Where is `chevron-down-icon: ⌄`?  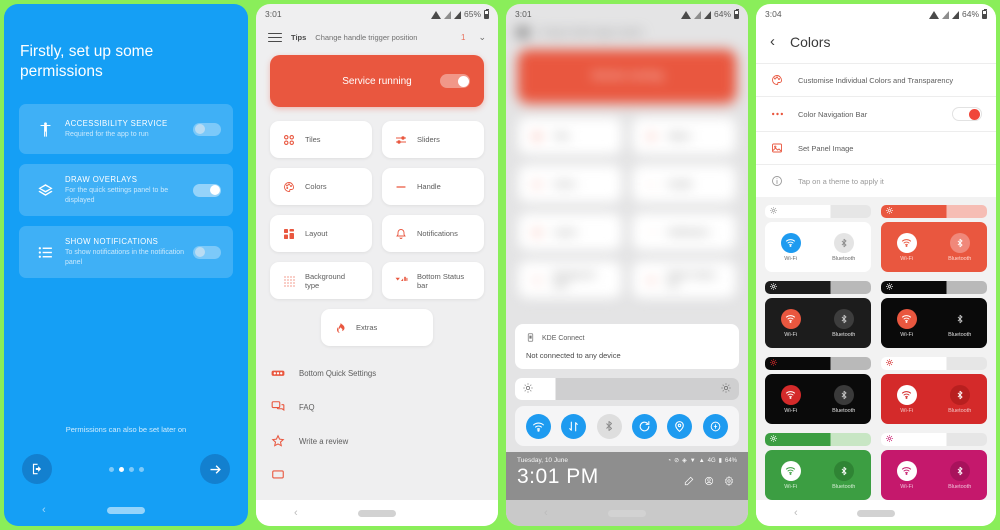 chevron-down-icon: ⌄ is located at coordinates (482, 37).